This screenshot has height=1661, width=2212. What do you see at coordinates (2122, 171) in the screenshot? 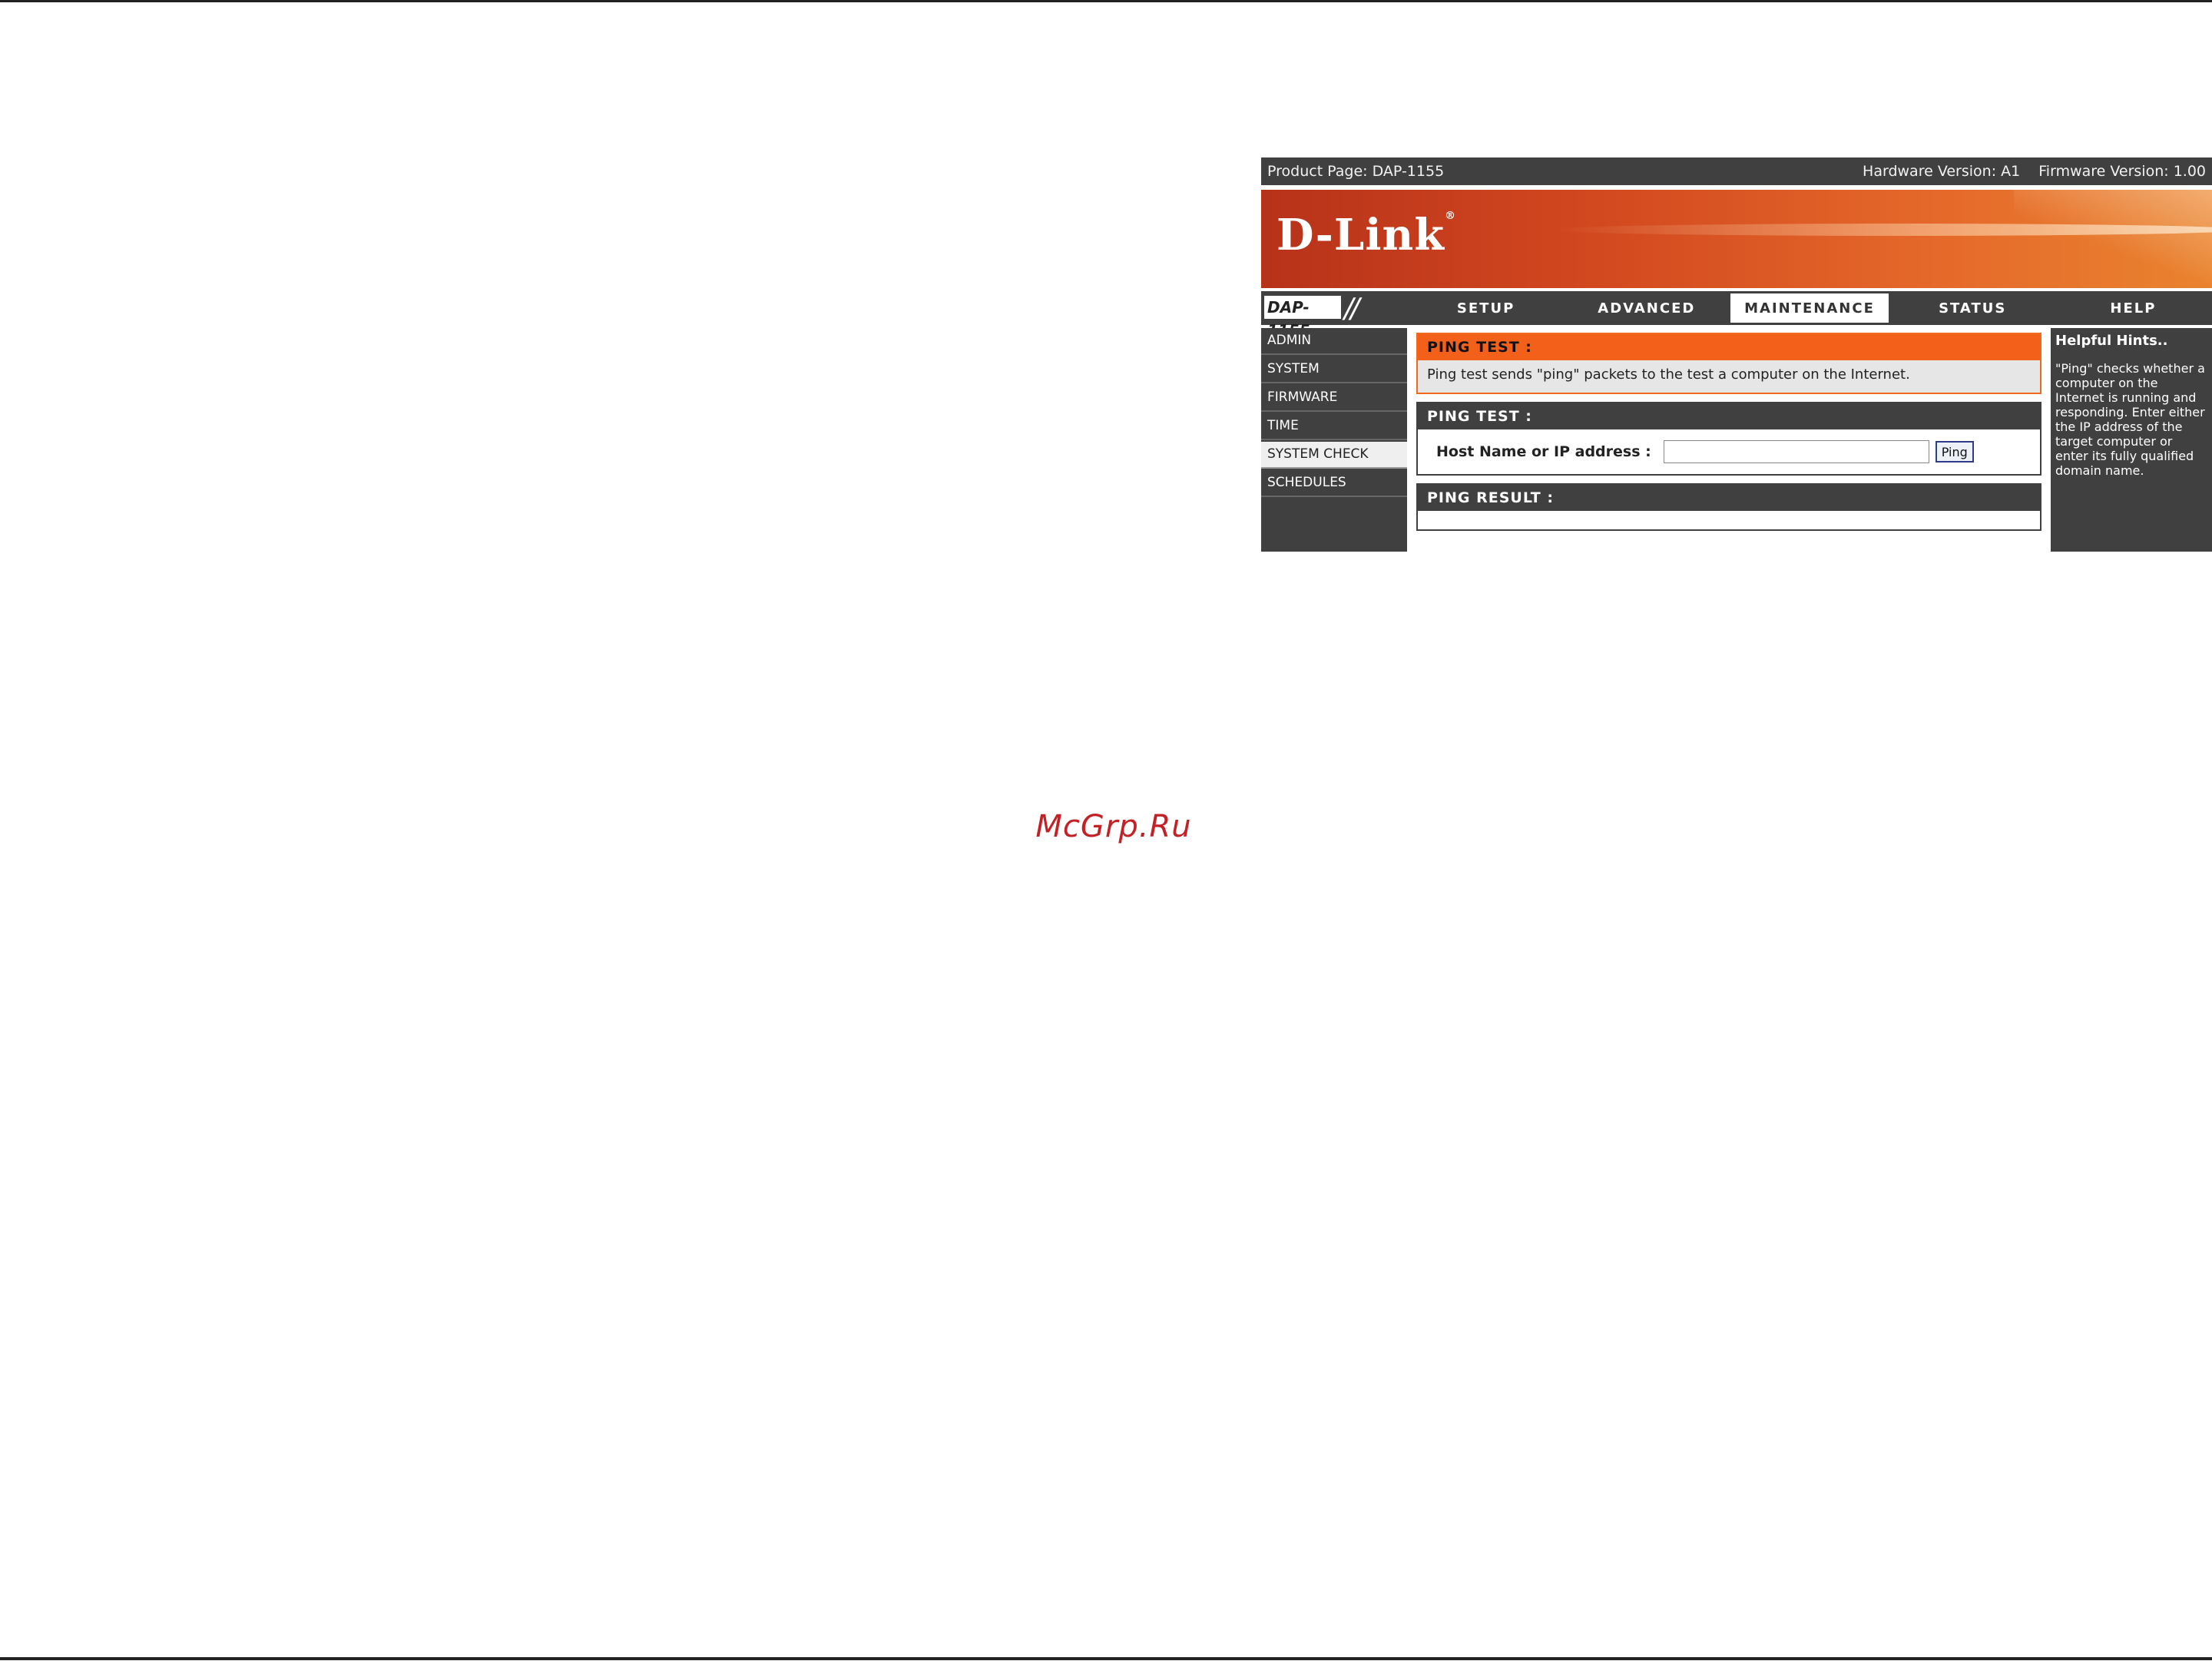
I see `firmware-version: Firmware Version: 1.00` at bounding box center [2122, 171].